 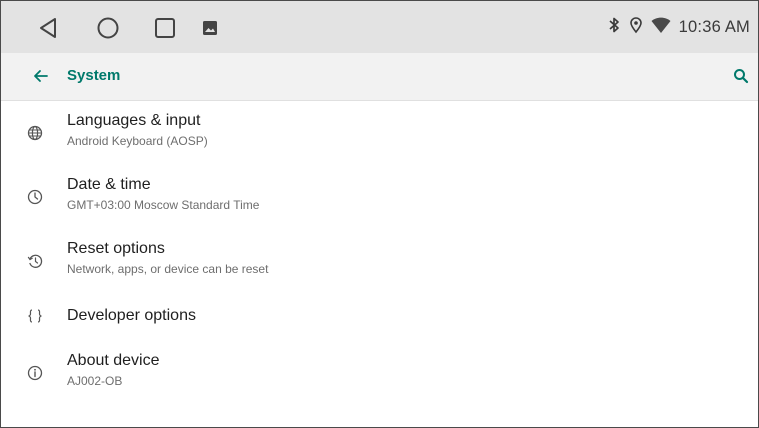 I want to click on clock-time: 10:36 AM, so click(x=714, y=26).